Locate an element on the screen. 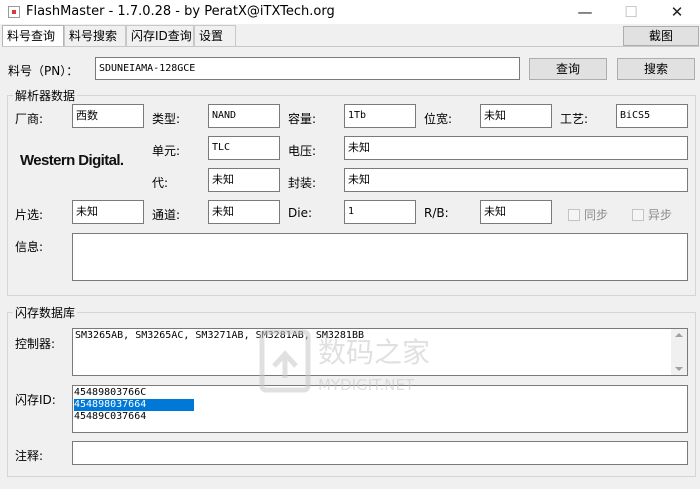 This screenshot has height=489, width=700. watermark-text-cn: 数码之家 is located at coordinates (374, 352).